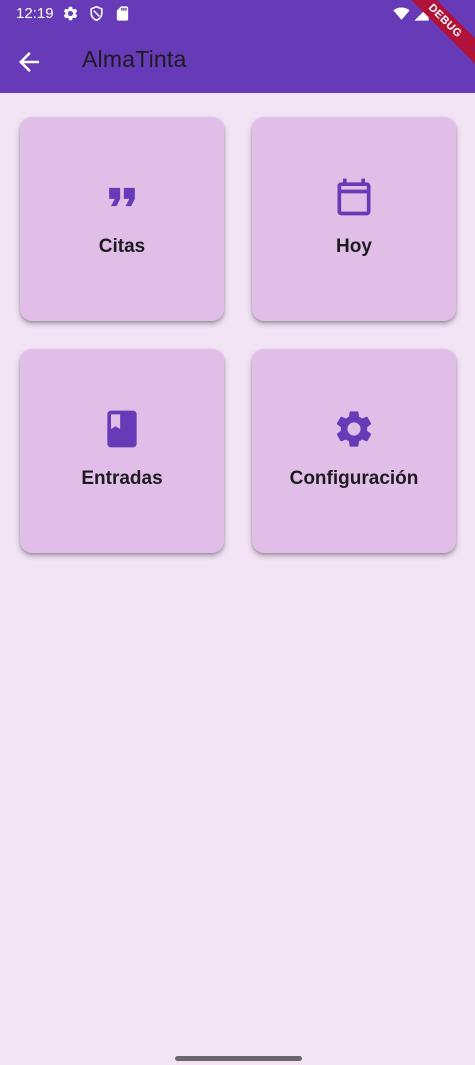  What do you see at coordinates (122, 197) in the screenshot?
I see `format-quote-icon` at bounding box center [122, 197].